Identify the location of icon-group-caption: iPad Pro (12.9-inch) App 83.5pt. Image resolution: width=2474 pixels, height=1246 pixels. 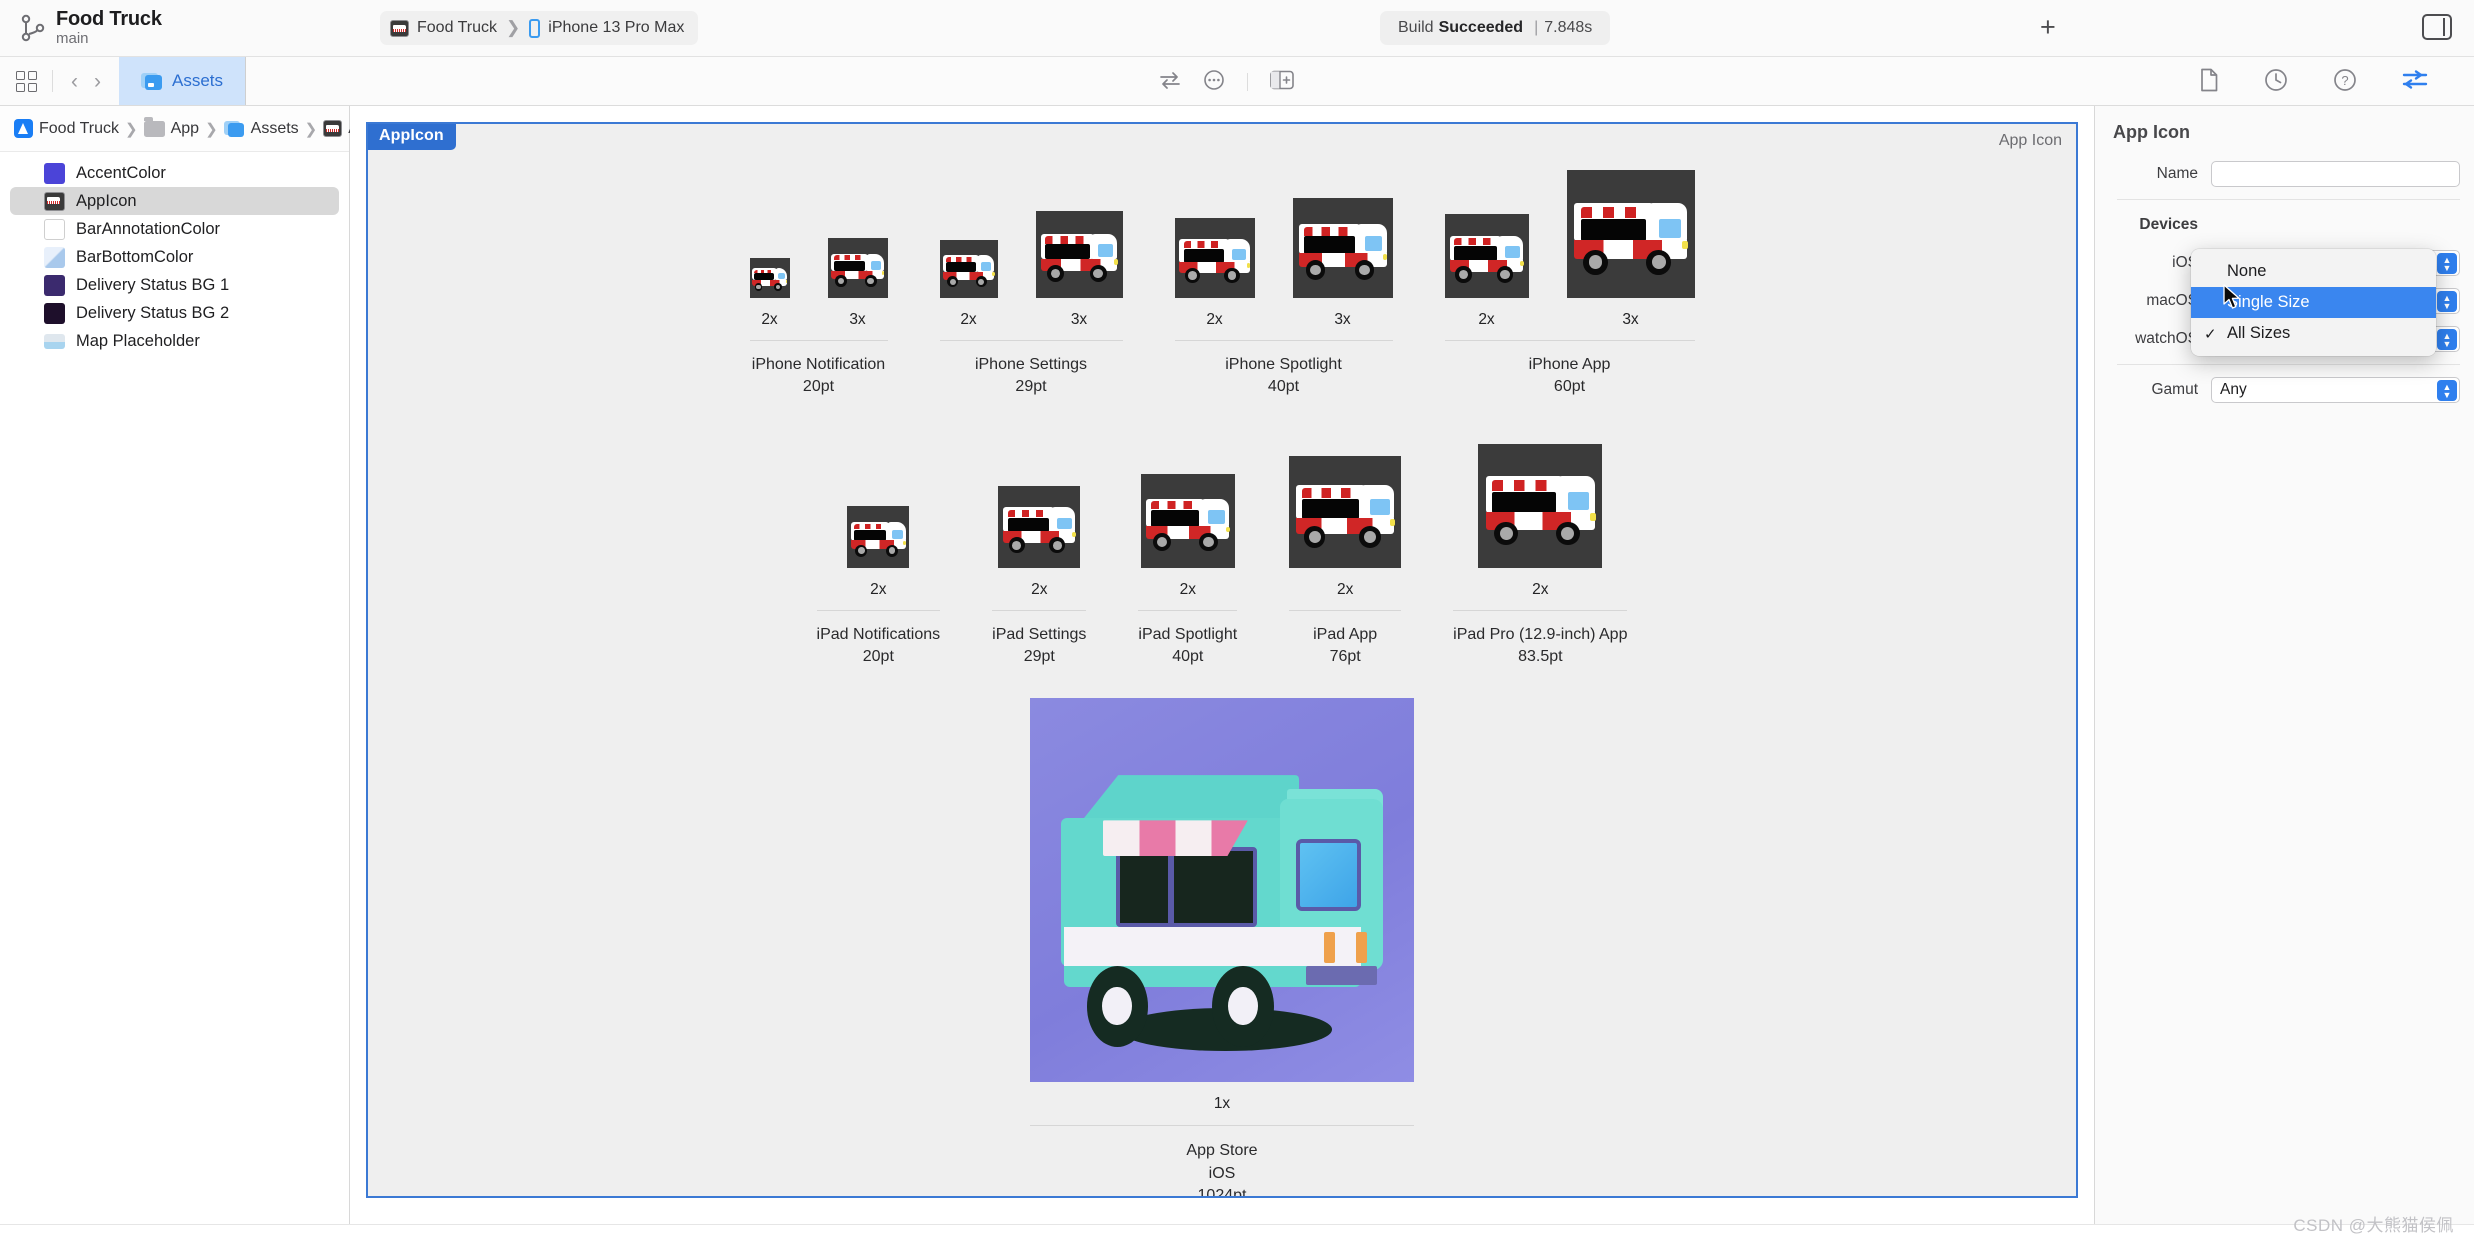
(1540, 639).